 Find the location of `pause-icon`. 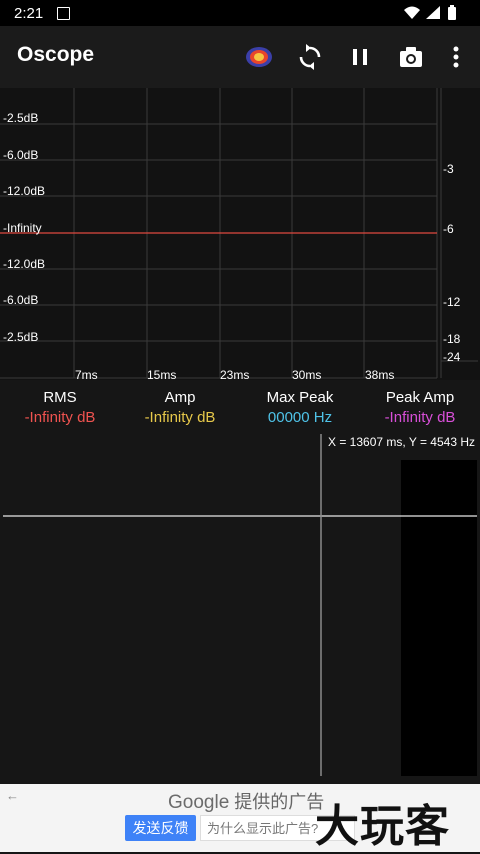

pause-icon is located at coordinates (360, 57).